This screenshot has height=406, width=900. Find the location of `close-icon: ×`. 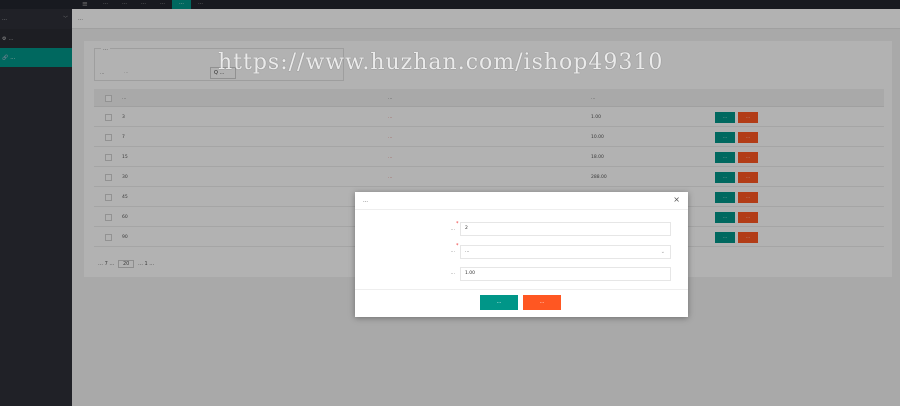

close-icon: × is located at coordinates (676, 200).